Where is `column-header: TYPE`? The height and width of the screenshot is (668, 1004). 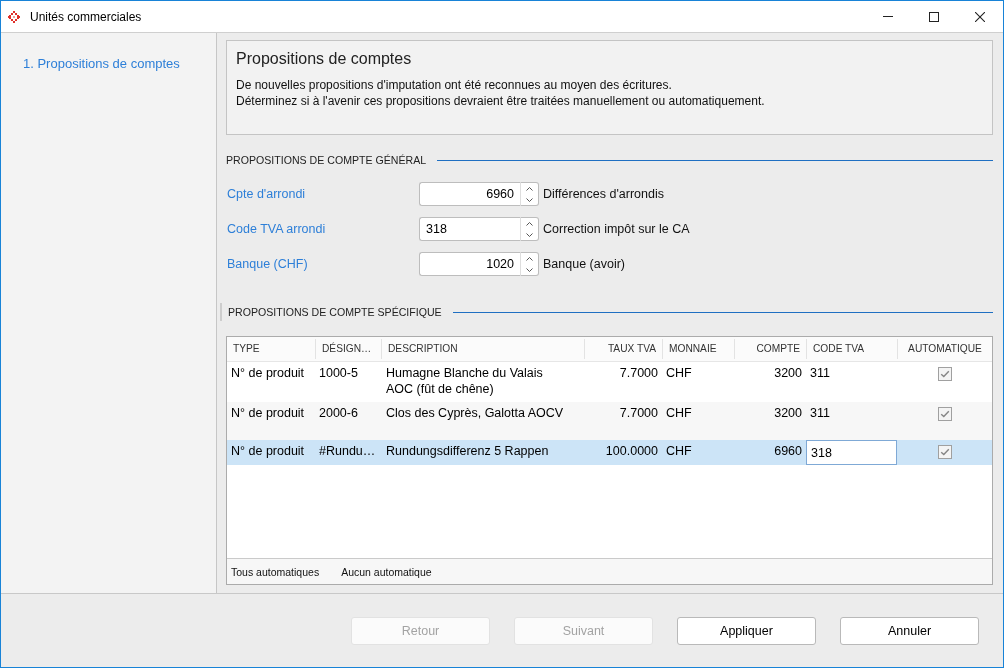
column-header: TYPE is located at coordinates (271, 349).